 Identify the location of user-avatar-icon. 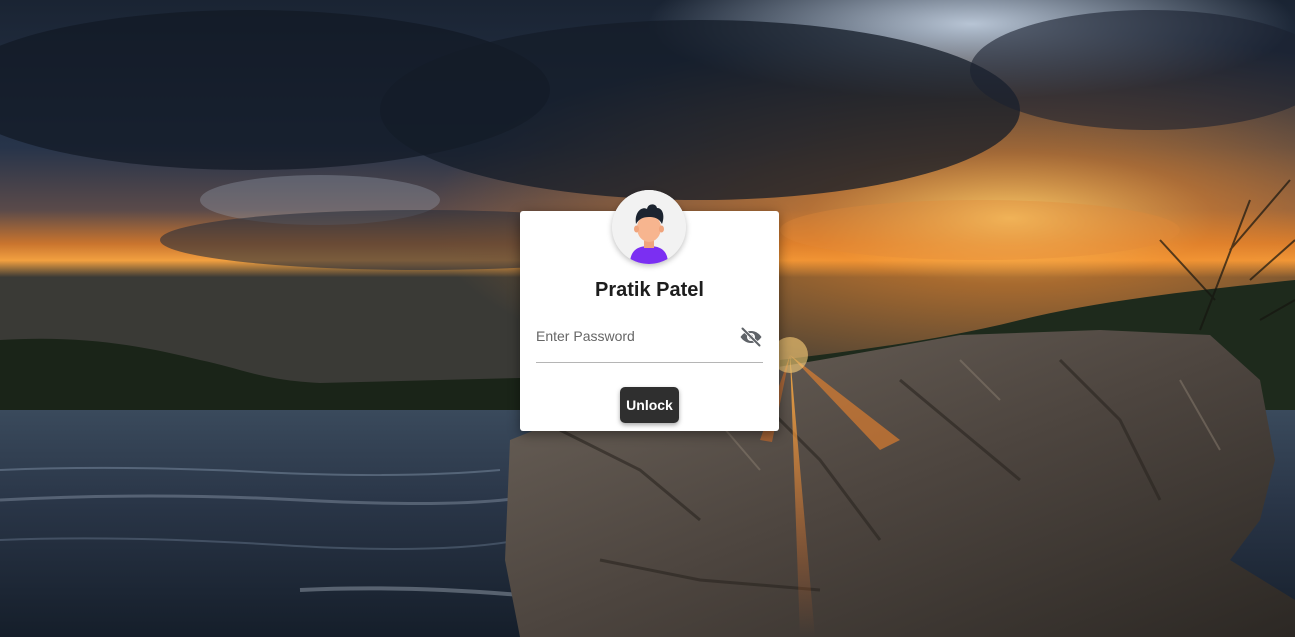
(649, 227).